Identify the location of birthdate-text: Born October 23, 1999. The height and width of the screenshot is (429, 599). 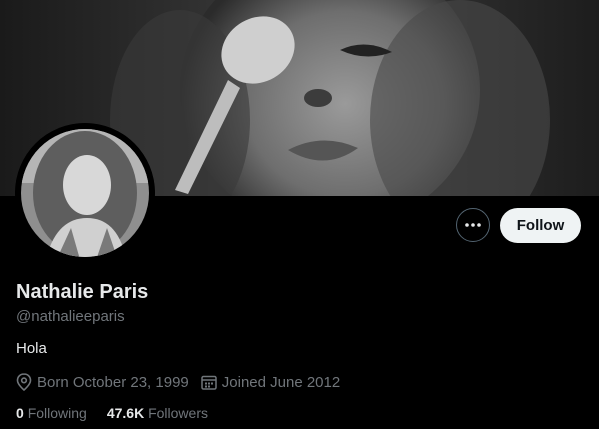
(113, 382).